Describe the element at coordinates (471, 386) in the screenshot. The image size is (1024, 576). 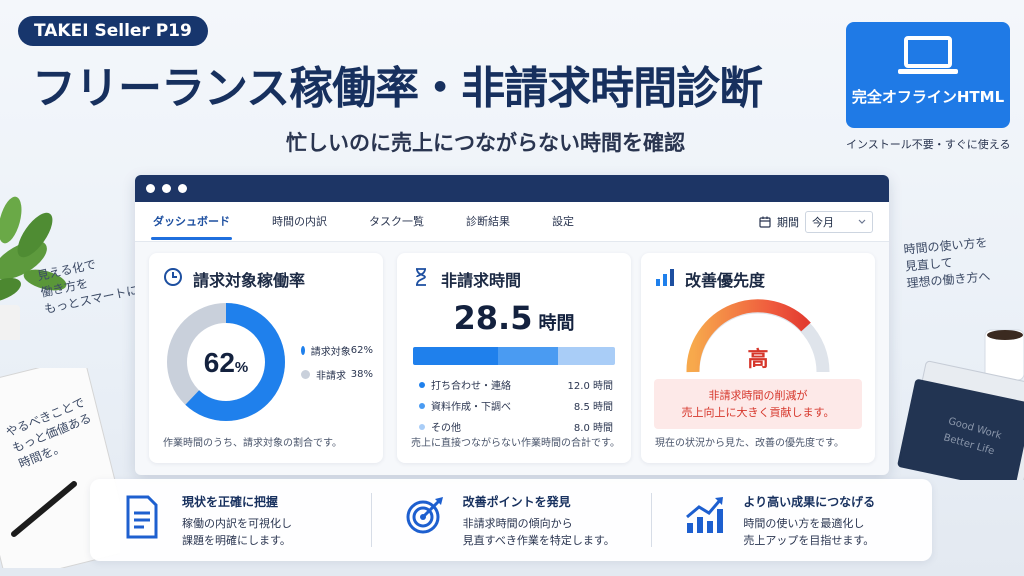
I see `item-label: 打ち合わせ・連絡` at that location.